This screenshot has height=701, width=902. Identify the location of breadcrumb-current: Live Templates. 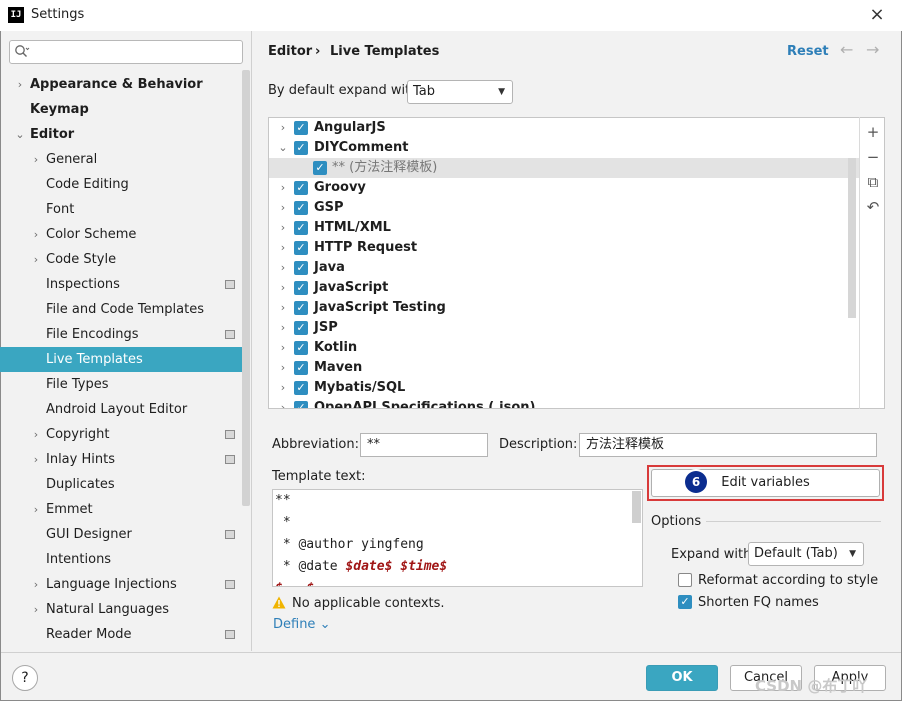
(385, 51).